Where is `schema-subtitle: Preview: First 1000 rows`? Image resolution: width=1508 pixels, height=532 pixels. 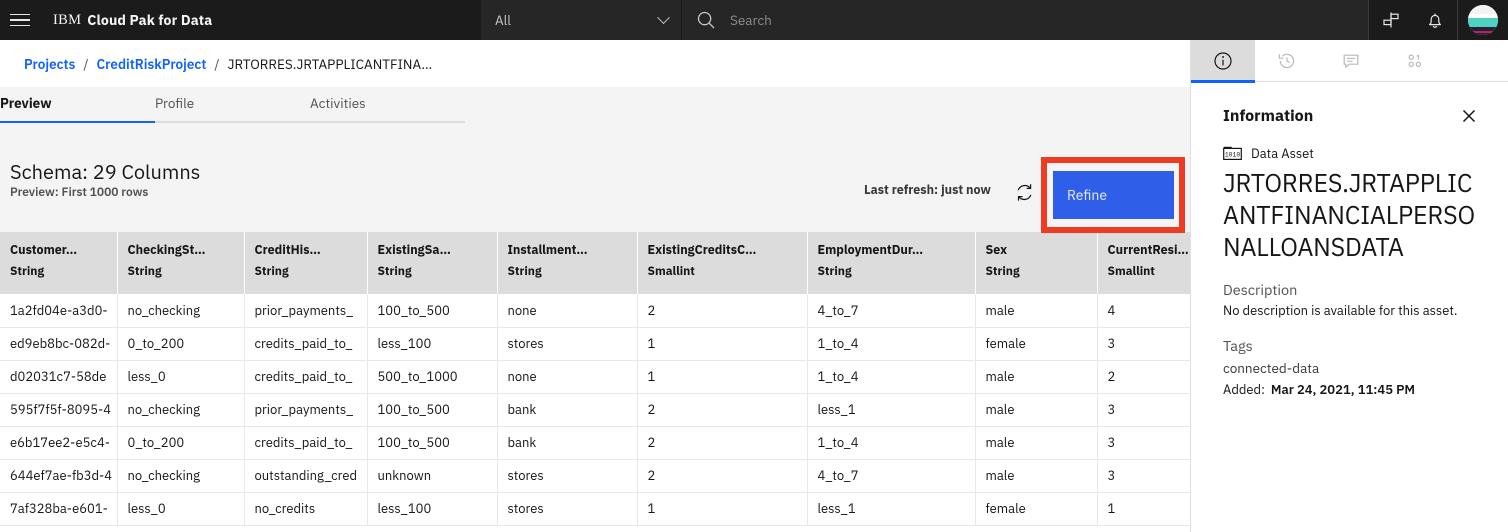 schema-subtitle: Preview: First 1000 rows is located at coordinates (79, 192).